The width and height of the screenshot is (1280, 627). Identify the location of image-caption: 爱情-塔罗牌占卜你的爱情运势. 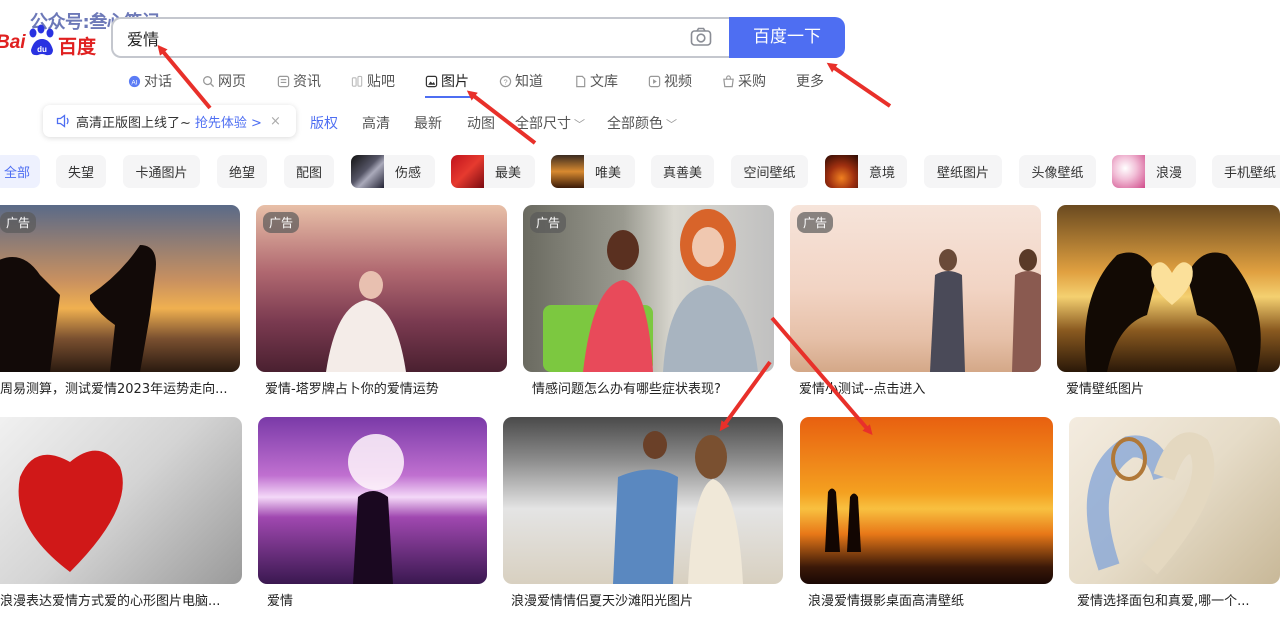
(384, 387).